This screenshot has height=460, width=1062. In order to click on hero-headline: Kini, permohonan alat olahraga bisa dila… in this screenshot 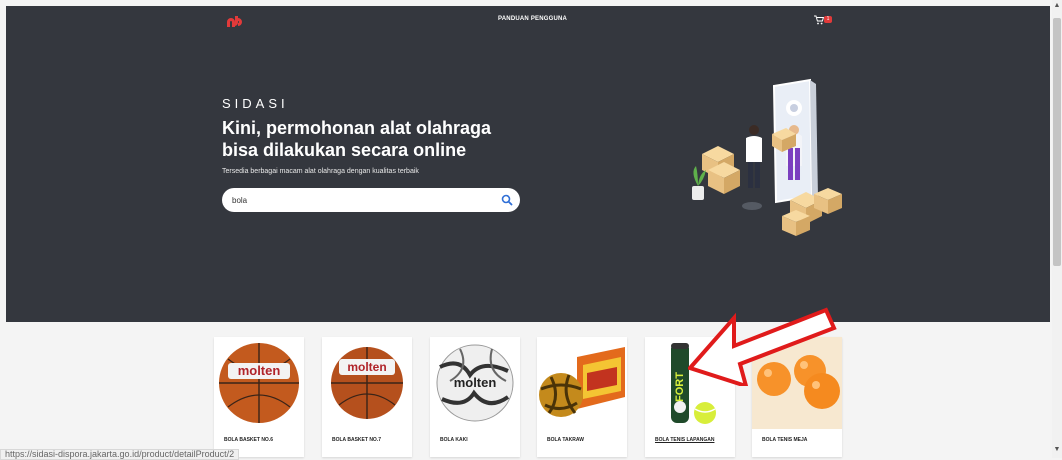, I will do `click(382, 139)`.